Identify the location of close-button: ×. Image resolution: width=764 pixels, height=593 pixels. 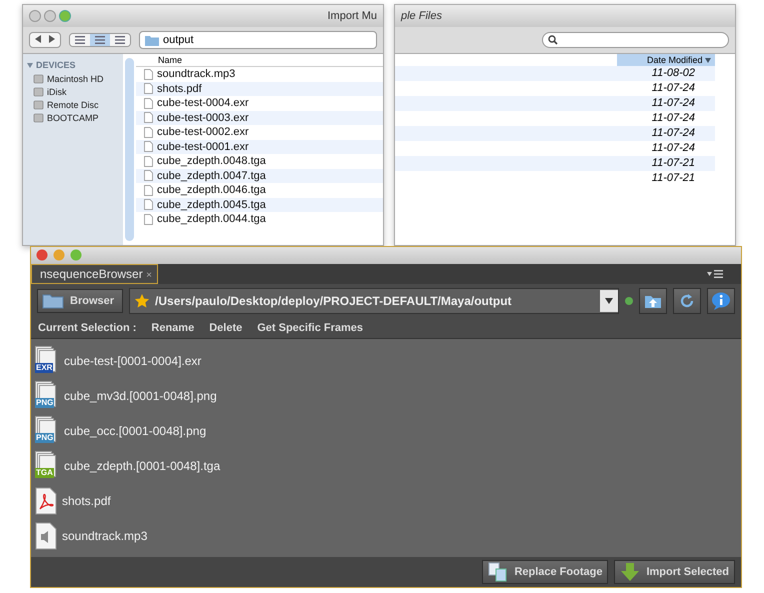
(149, 275).